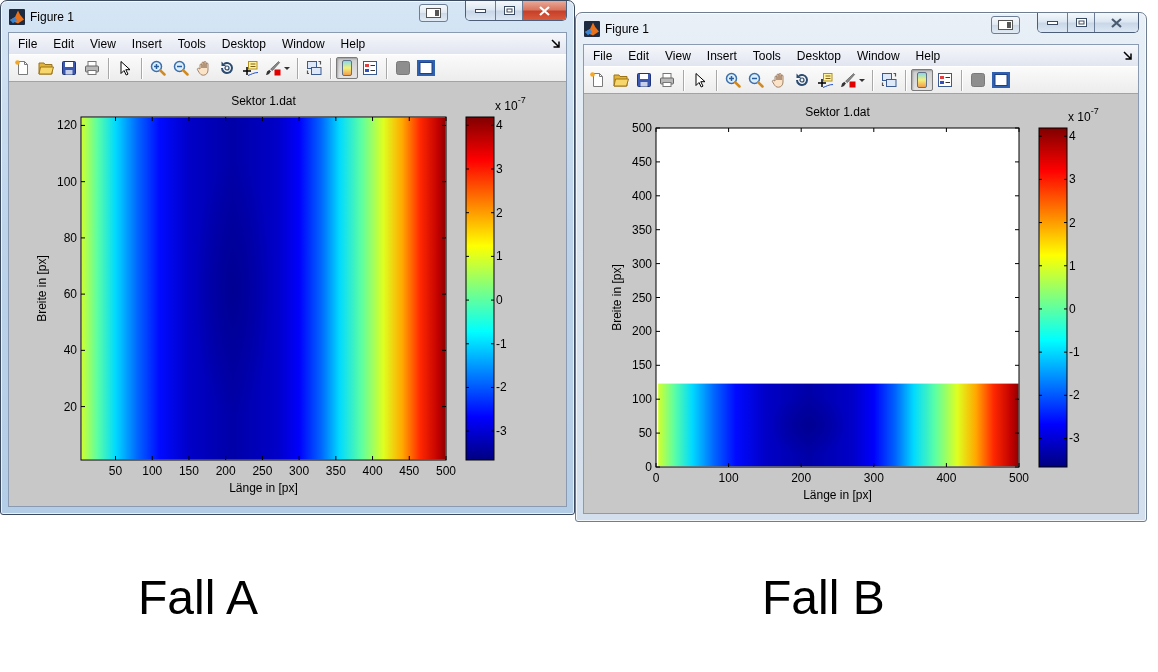  Describe the element at coordinates (70, 237) in the screenshot. I see `y-tick-label: 80` at that location.